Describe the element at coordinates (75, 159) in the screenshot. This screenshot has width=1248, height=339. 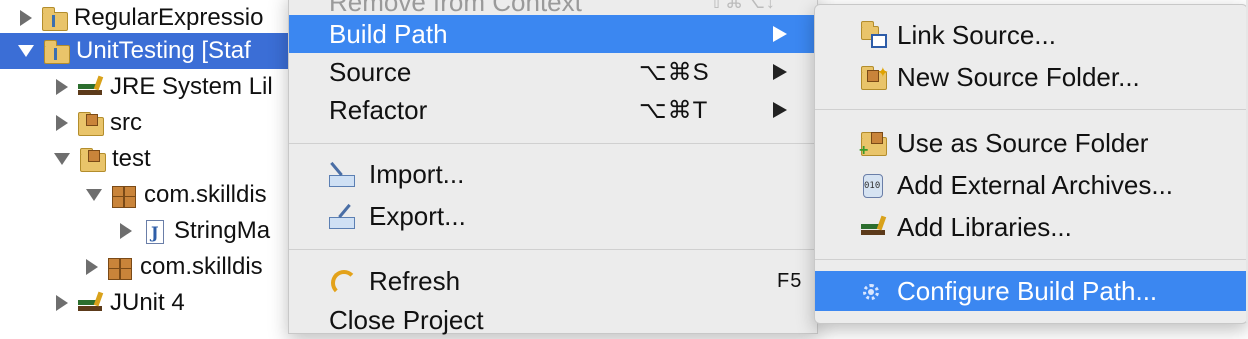
I see `tree-item-test: test` at that location.